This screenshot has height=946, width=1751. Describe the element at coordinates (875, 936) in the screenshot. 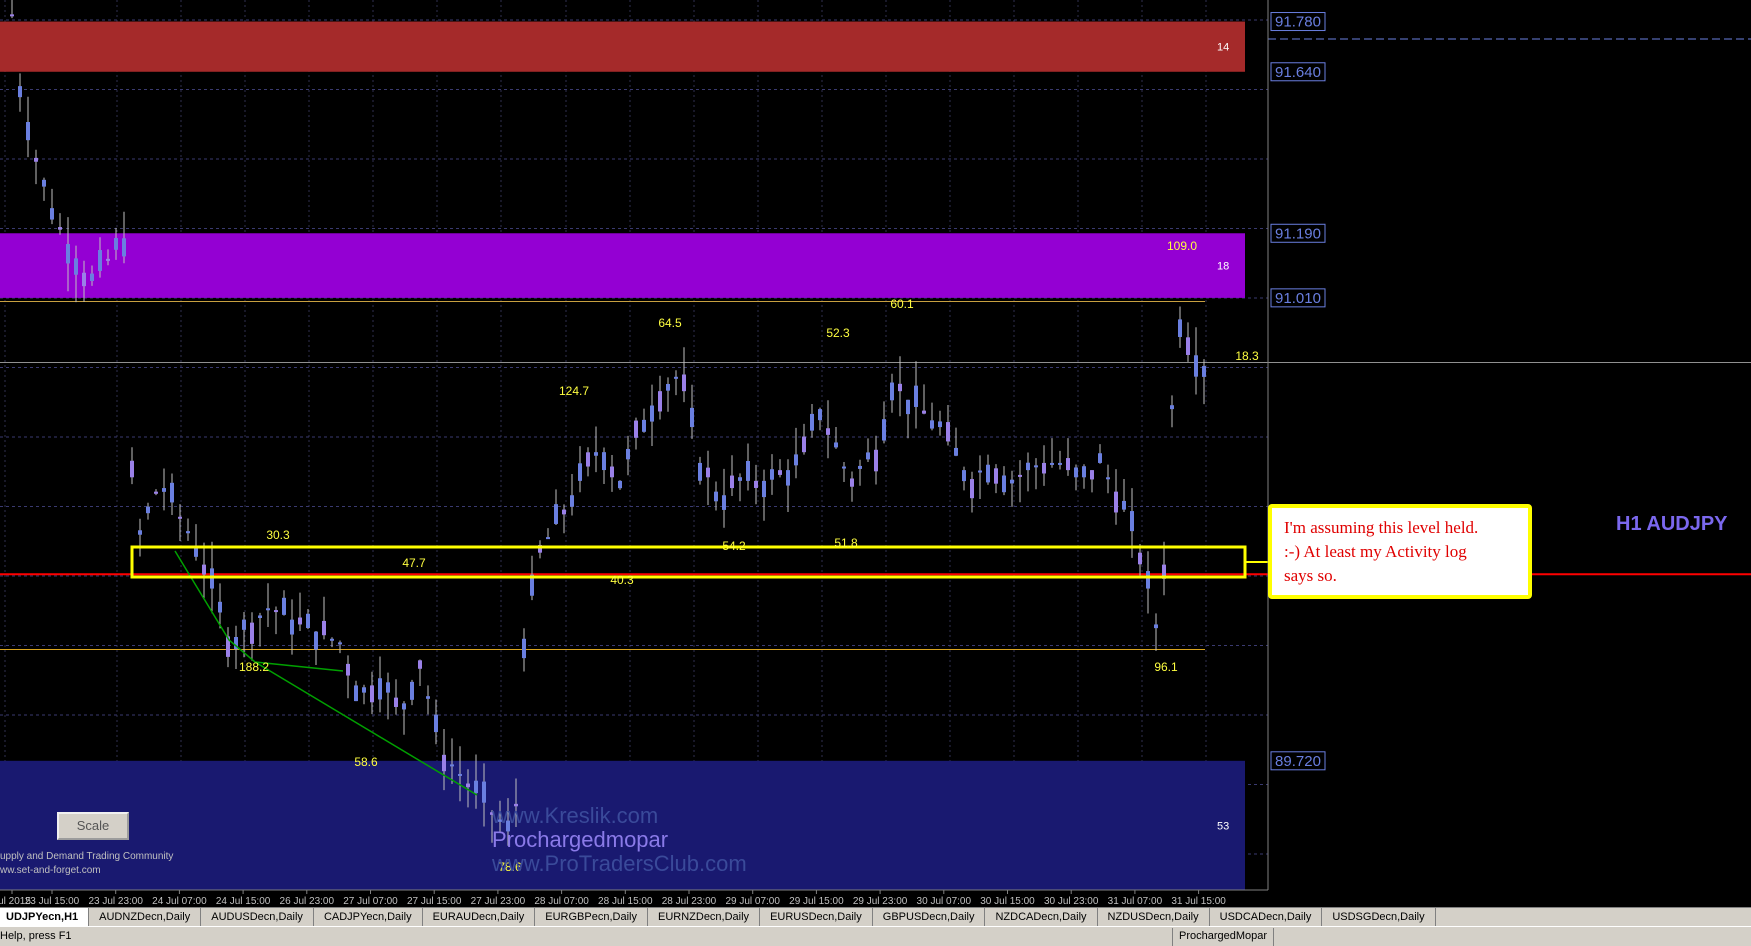

I see `status-bar: Help, press F1 ProchargedMopar` at that location.